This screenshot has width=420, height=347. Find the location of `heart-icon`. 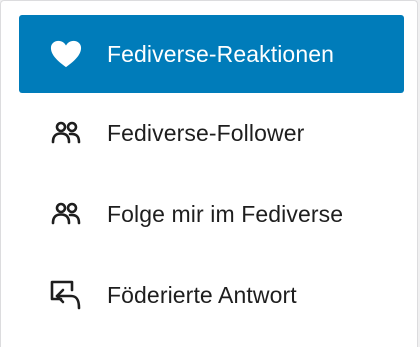

heart-icon is located at coordinates (66, 54).